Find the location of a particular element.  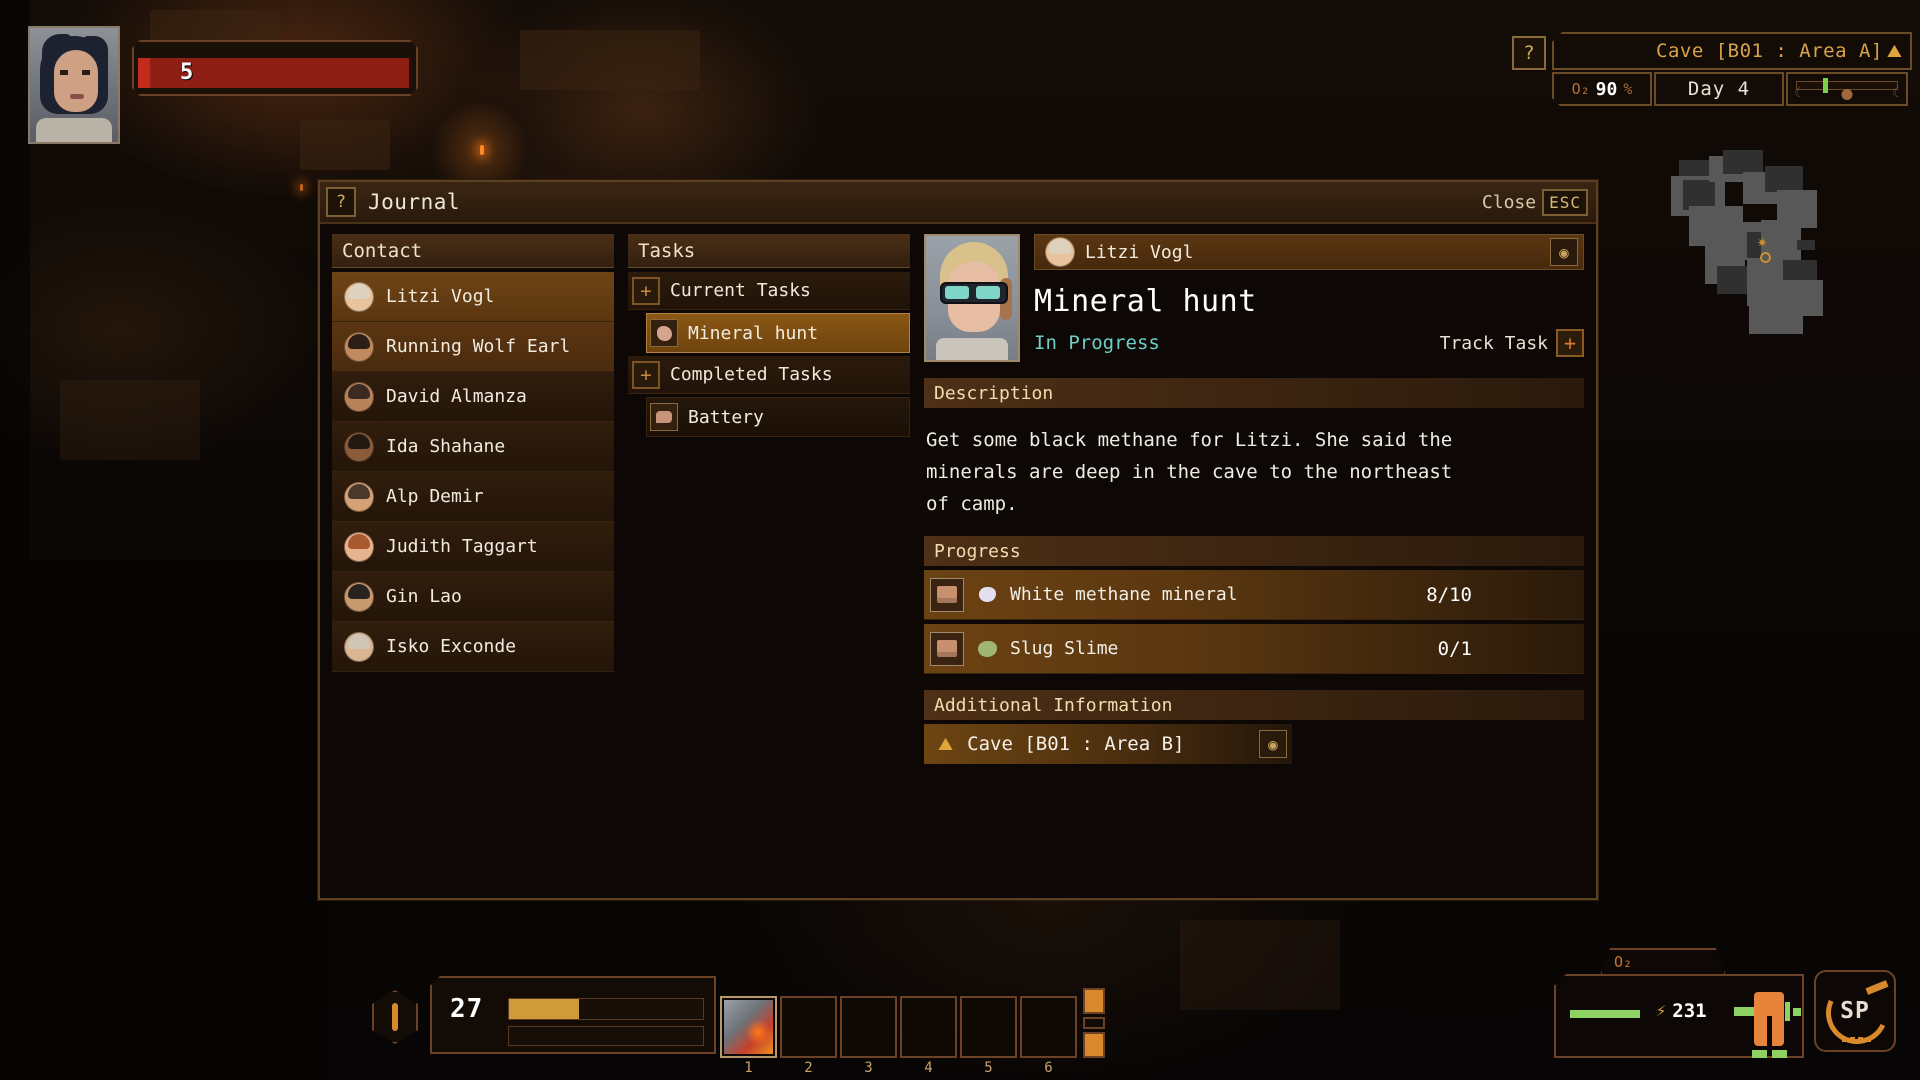

hotbar-slot-number: 2 is located at coordinates (808, 1068).